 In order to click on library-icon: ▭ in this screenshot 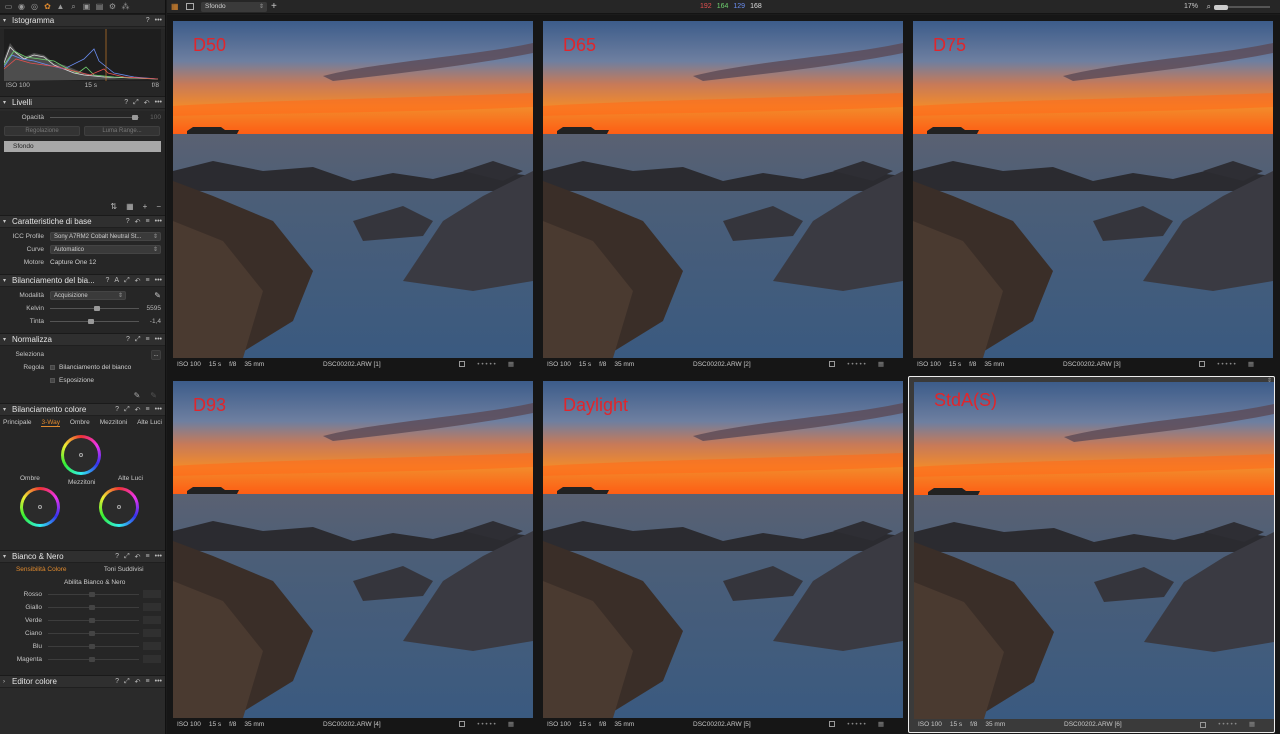, I will do `click(8, 6)`.